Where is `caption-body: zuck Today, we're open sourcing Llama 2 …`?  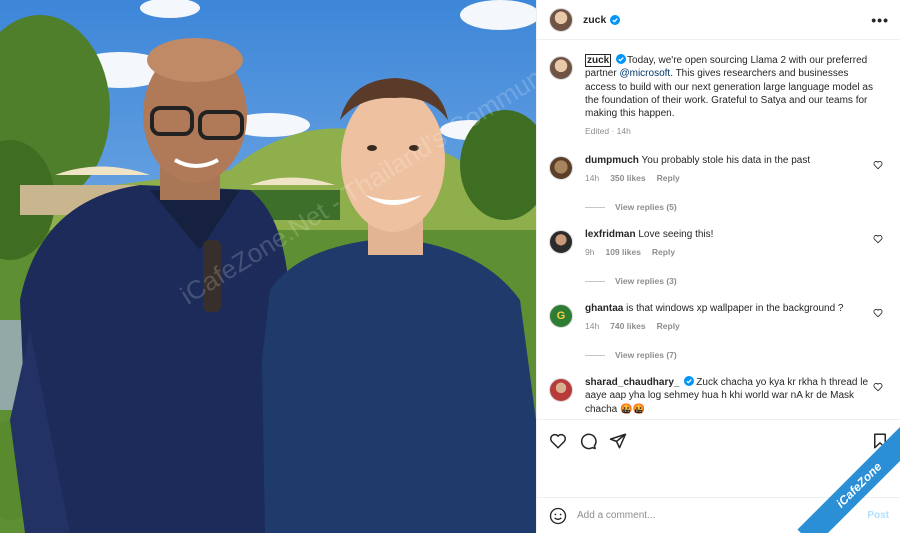
caption-body: zuck Today, we're open sourcing Llama 2 … is located at coordinates (732, 96).